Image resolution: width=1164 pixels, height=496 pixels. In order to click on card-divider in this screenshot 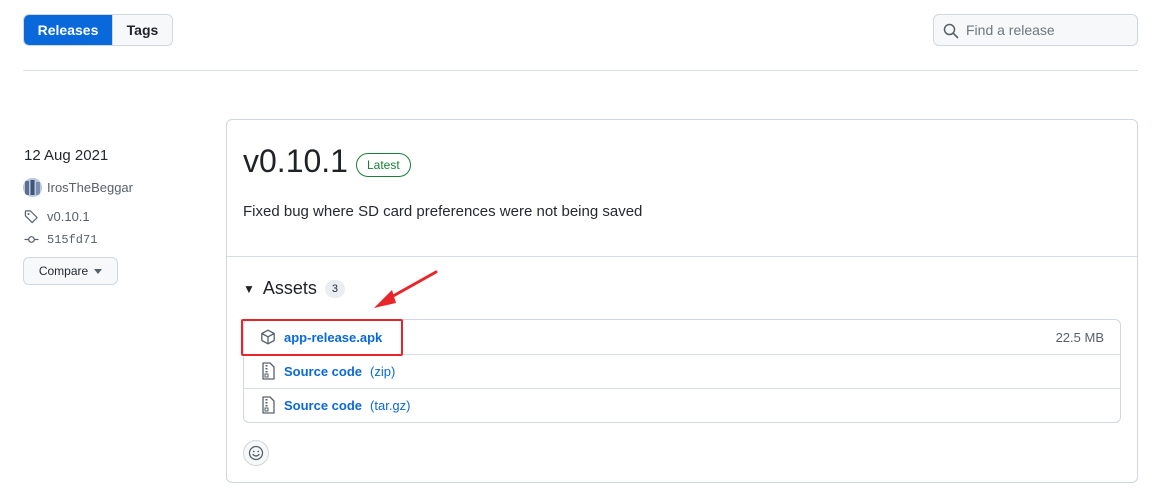, I will do `click(682, 256)`.